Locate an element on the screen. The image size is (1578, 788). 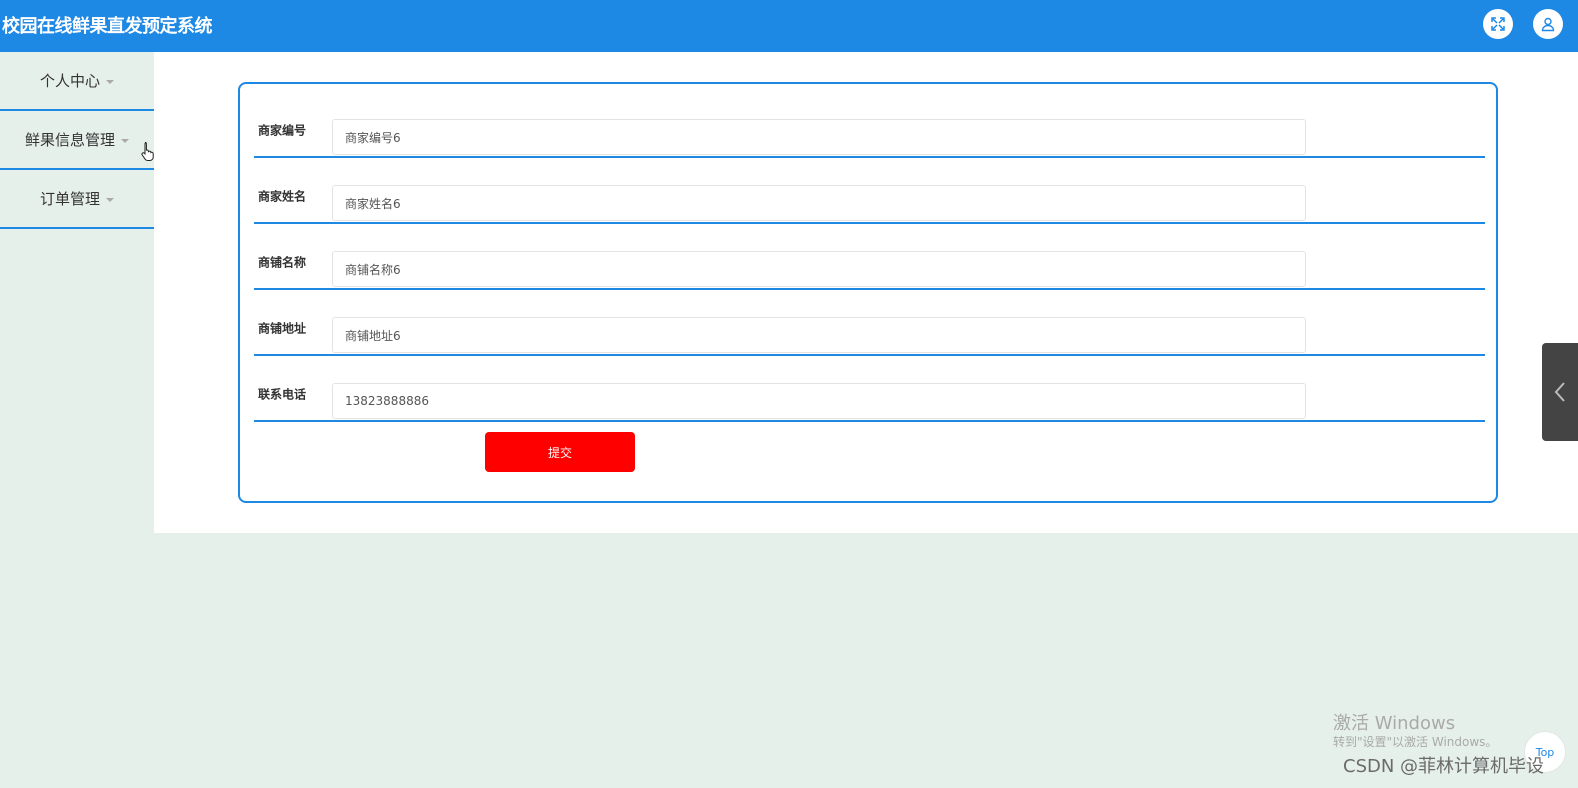
expand-icon is located at coordinates (1498, 24).